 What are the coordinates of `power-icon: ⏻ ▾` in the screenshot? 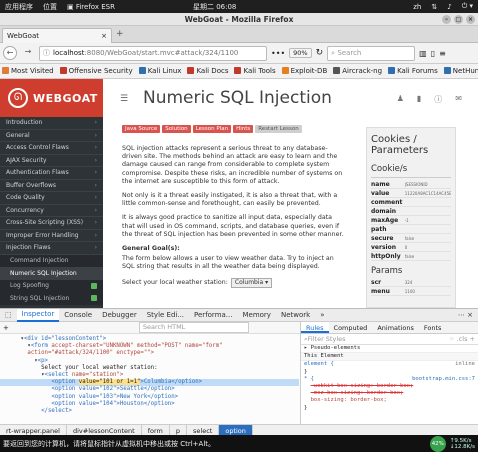 It's located at (467, 6).